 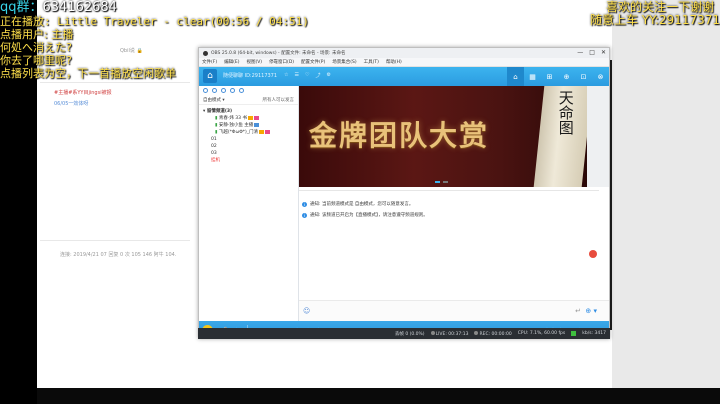 I want to click on rec-dot-icon, so click(x=476, y=332).